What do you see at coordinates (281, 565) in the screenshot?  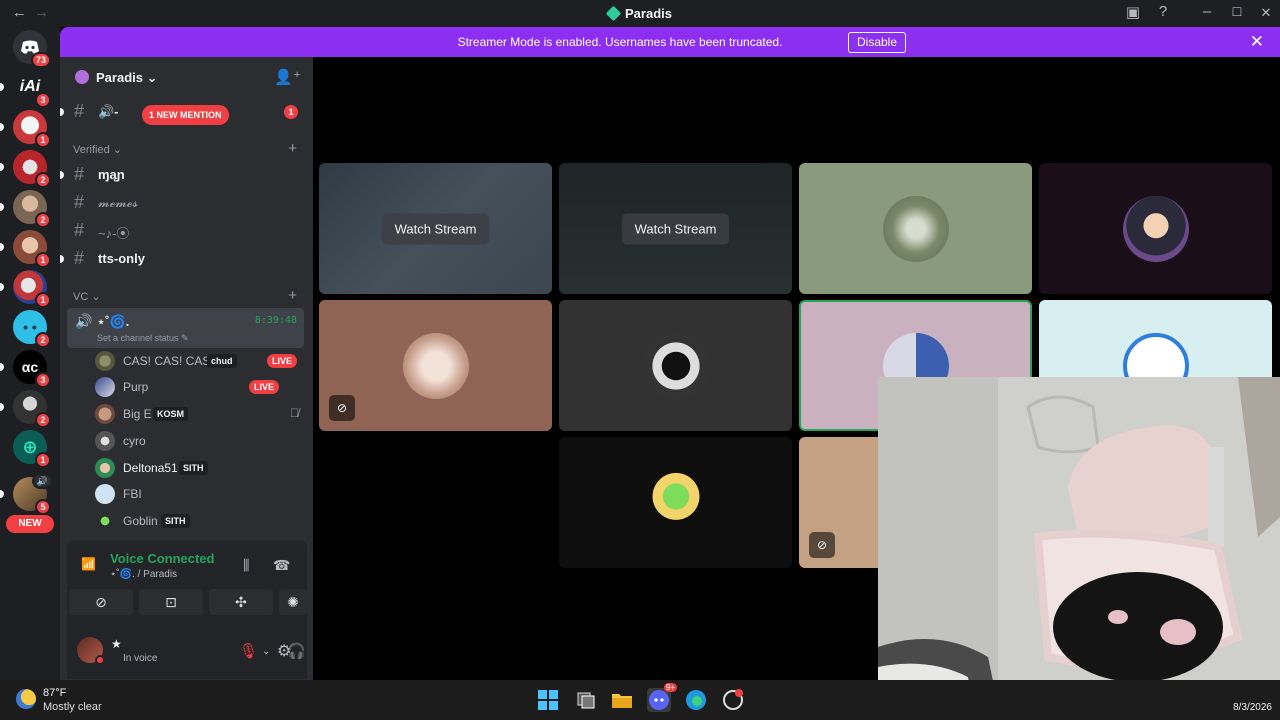 I see `disconnect-icon: ☎` at bounding box center [281, 565].